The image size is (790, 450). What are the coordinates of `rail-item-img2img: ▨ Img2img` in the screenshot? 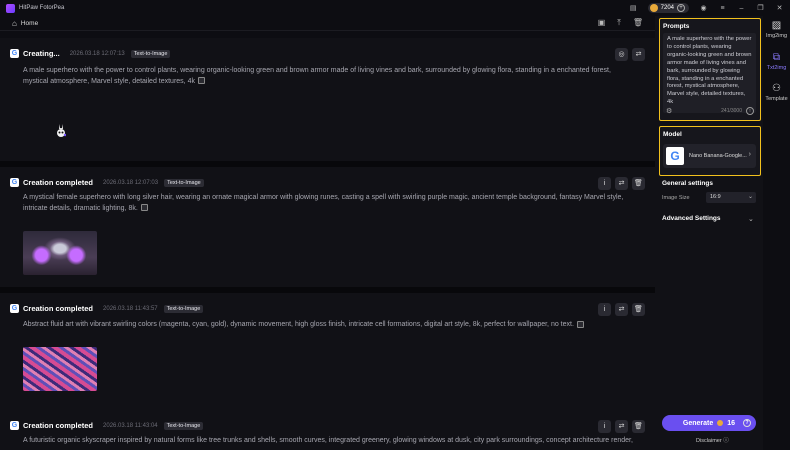 It's located at (776, 29).